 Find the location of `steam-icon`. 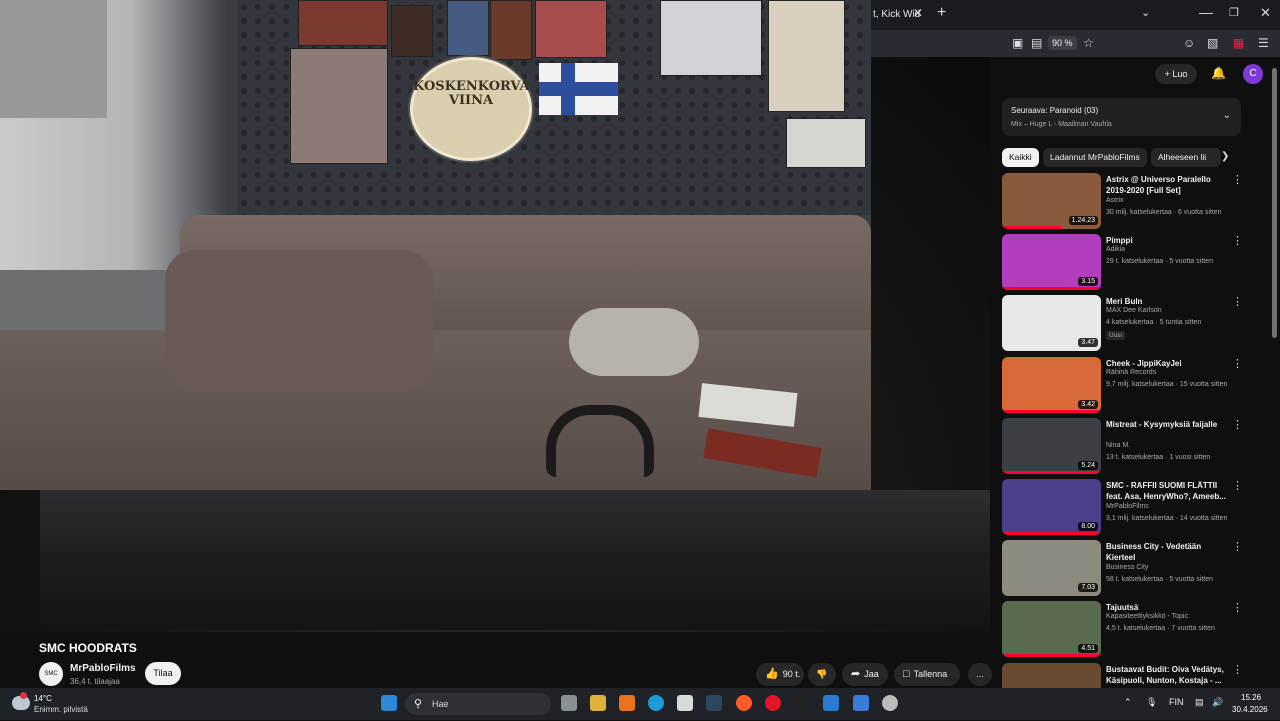

steam-icon is located at coordinates (714, 703).